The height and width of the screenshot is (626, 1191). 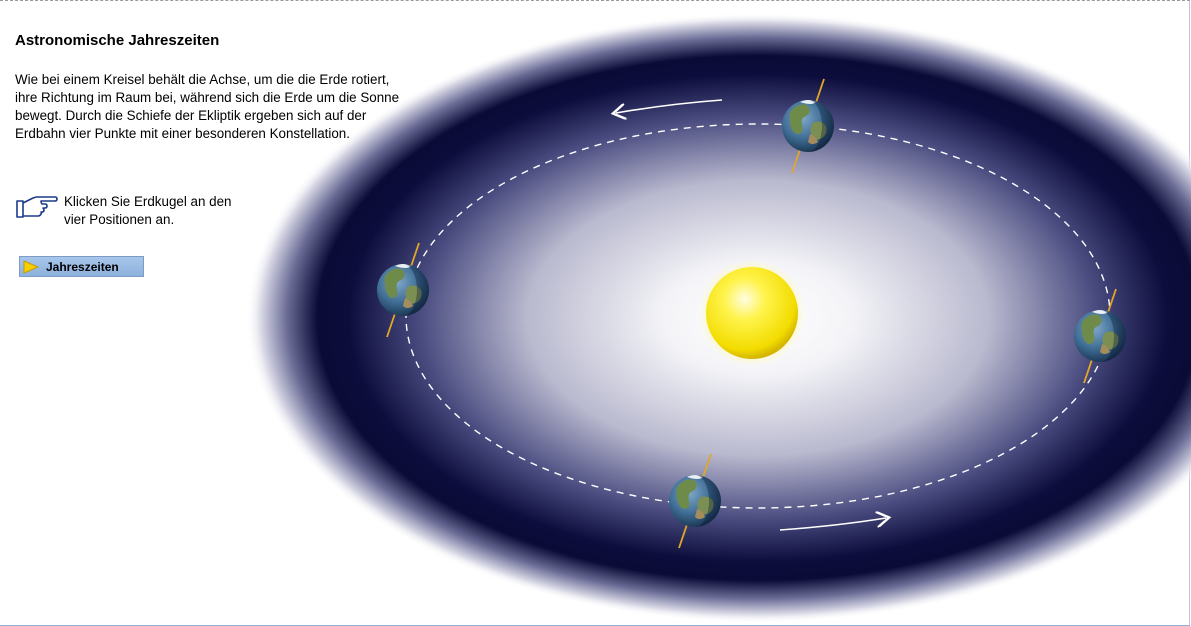 What do you see at coordinates (117, 40) in the screenshot?
I see `page-title: Astronomische Jahreszeiten` at bounding box center [117, 40].